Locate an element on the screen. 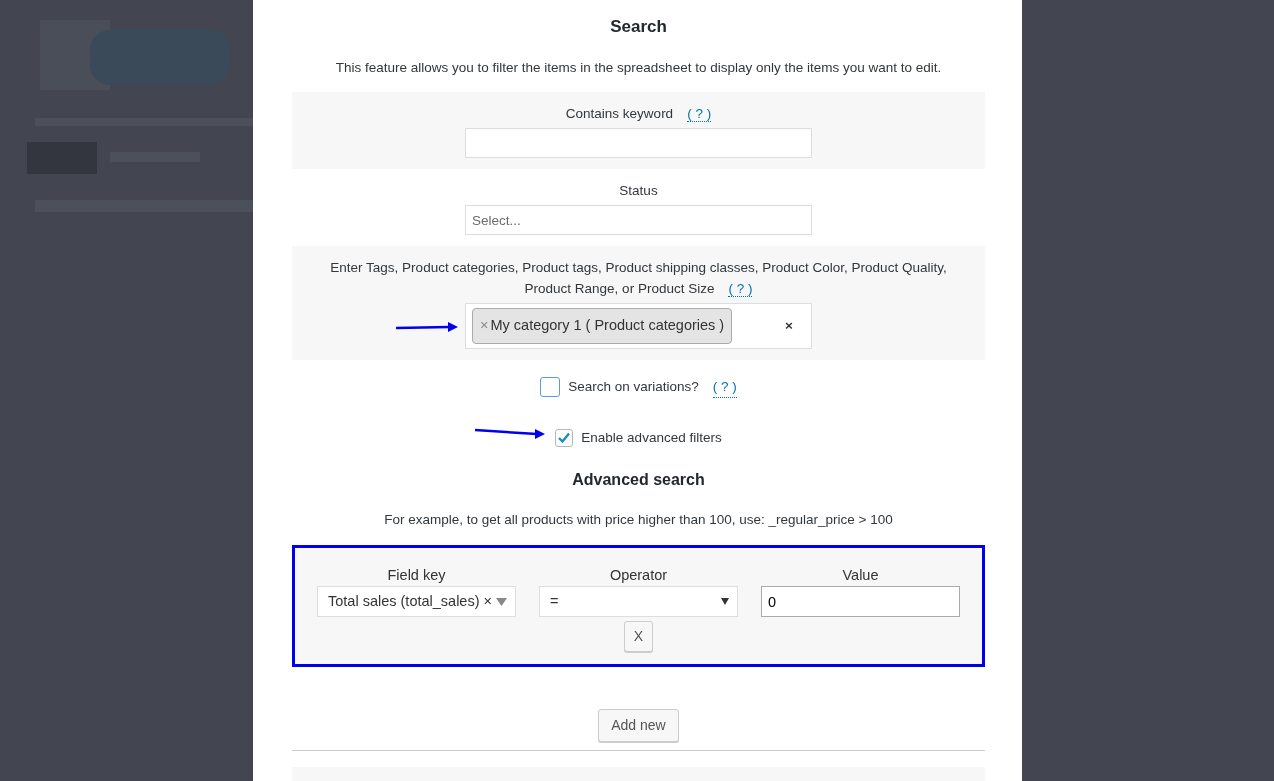 This screenshot has height=781, width=1274. add-new-button: Add new is located at coordinates (638, 726).